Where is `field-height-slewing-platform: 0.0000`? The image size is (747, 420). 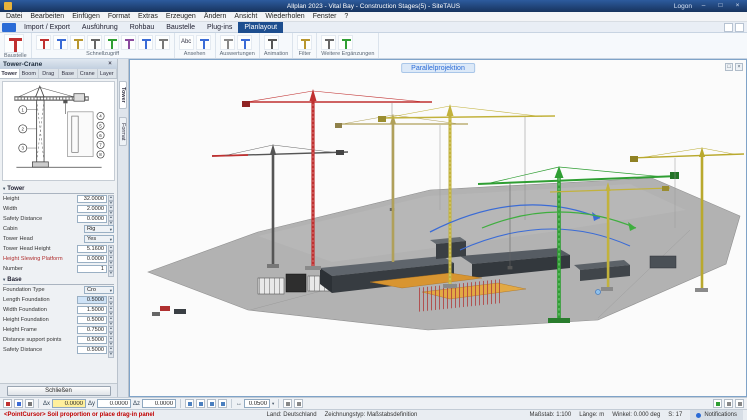
field-height-slewing-platform: 0.0000 is located at coordinates (92, 259).